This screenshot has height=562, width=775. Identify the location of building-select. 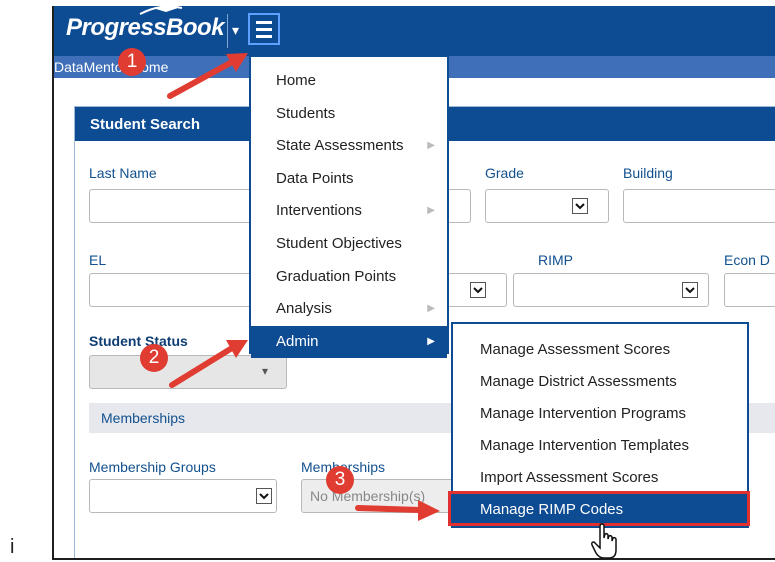
(699, 206).